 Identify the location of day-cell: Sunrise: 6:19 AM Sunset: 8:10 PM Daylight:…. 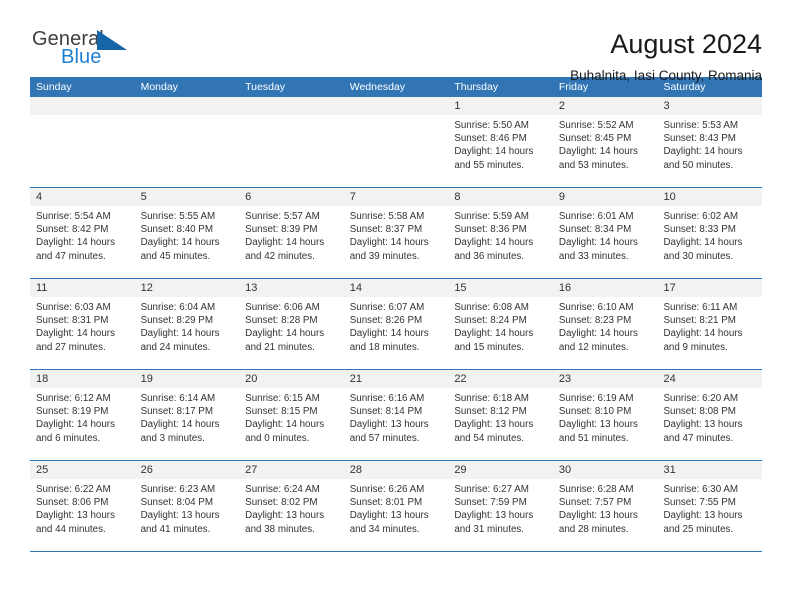
(605, 424).